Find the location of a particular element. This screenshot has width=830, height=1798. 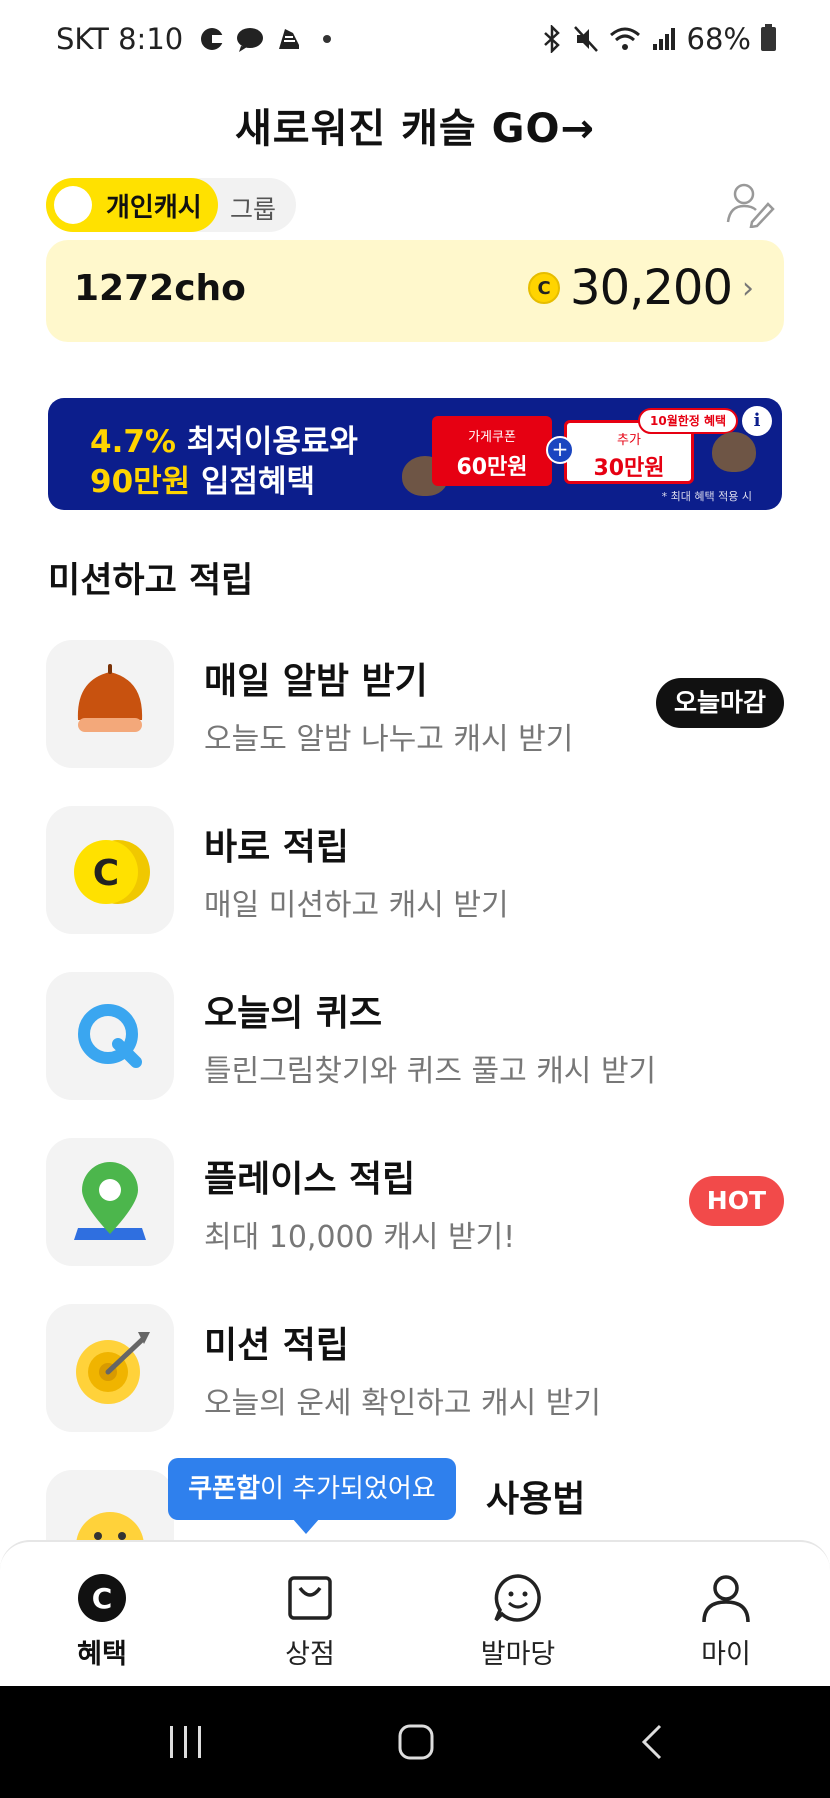

person-icon is located at coordinates (726, 1599).